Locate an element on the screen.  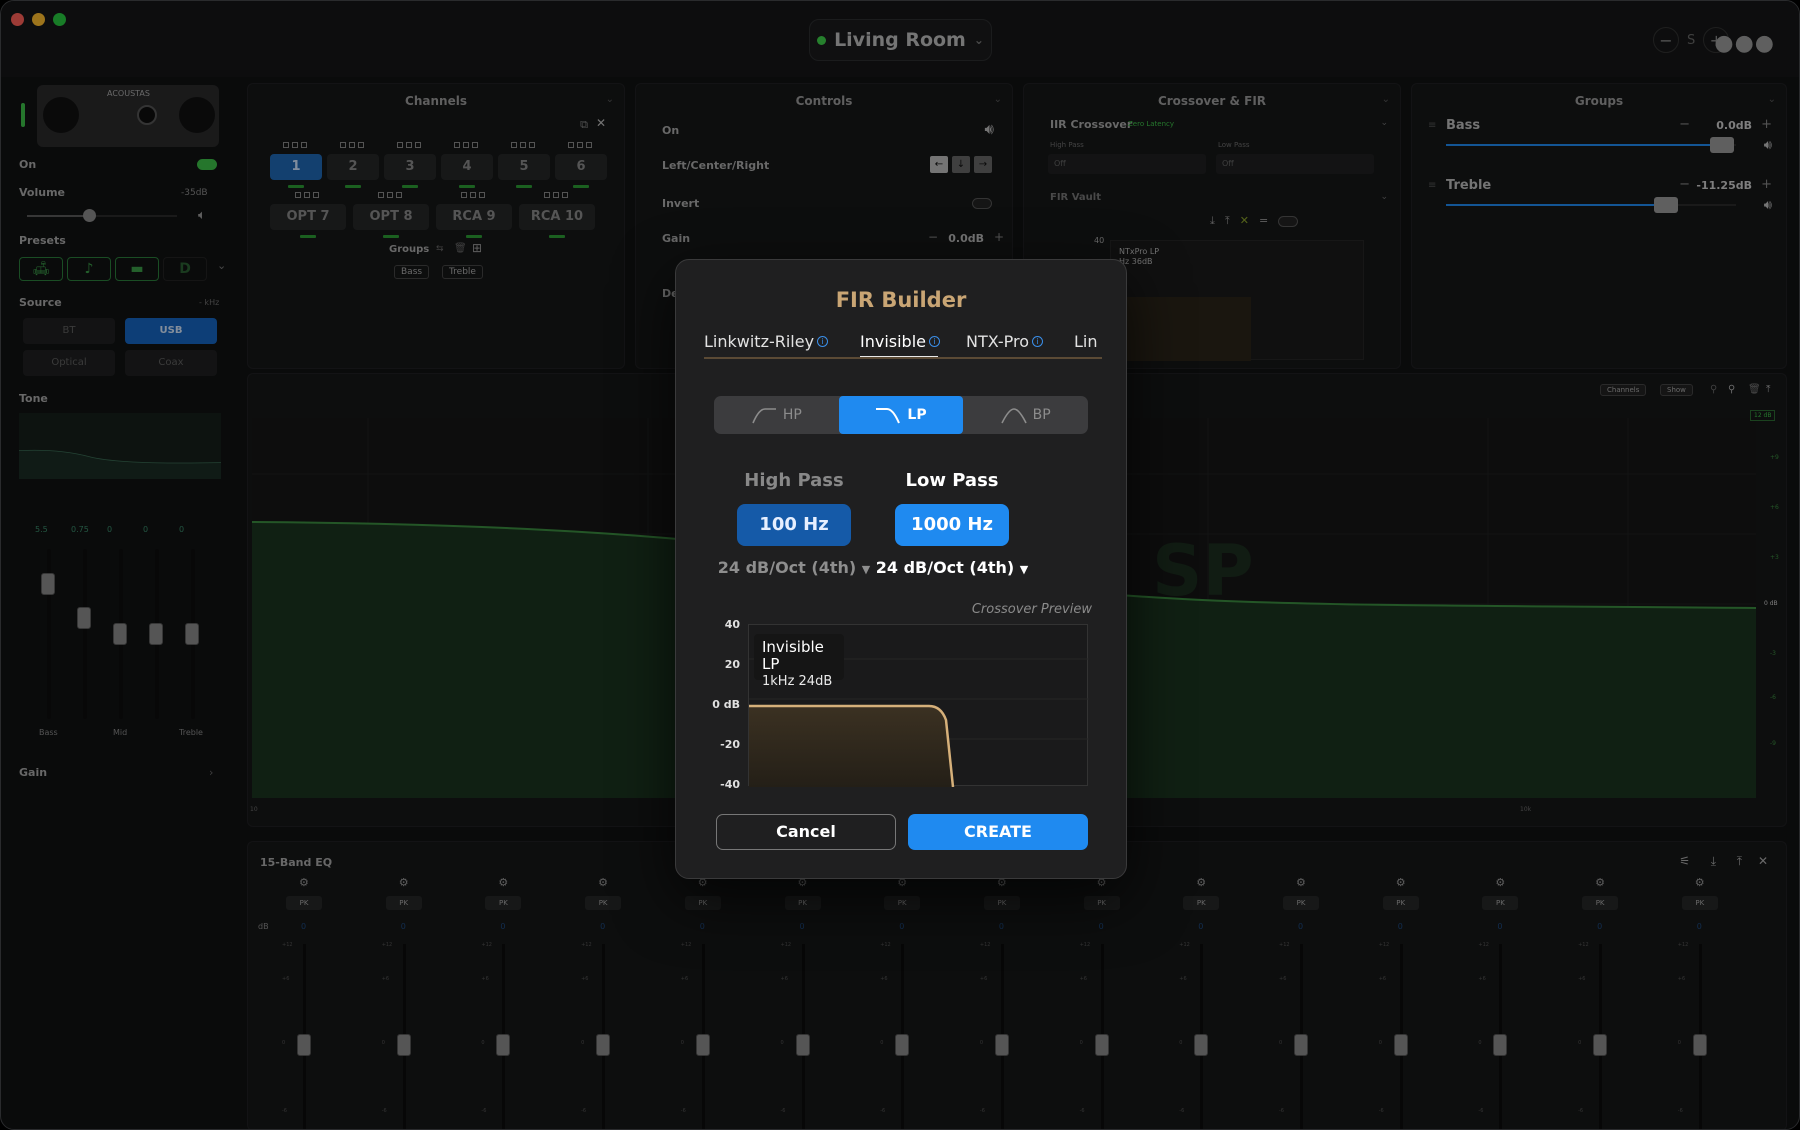
low-pass-slope-select: 24 dB/Oct (4th) ▼ is located at coordinates (952, 567).